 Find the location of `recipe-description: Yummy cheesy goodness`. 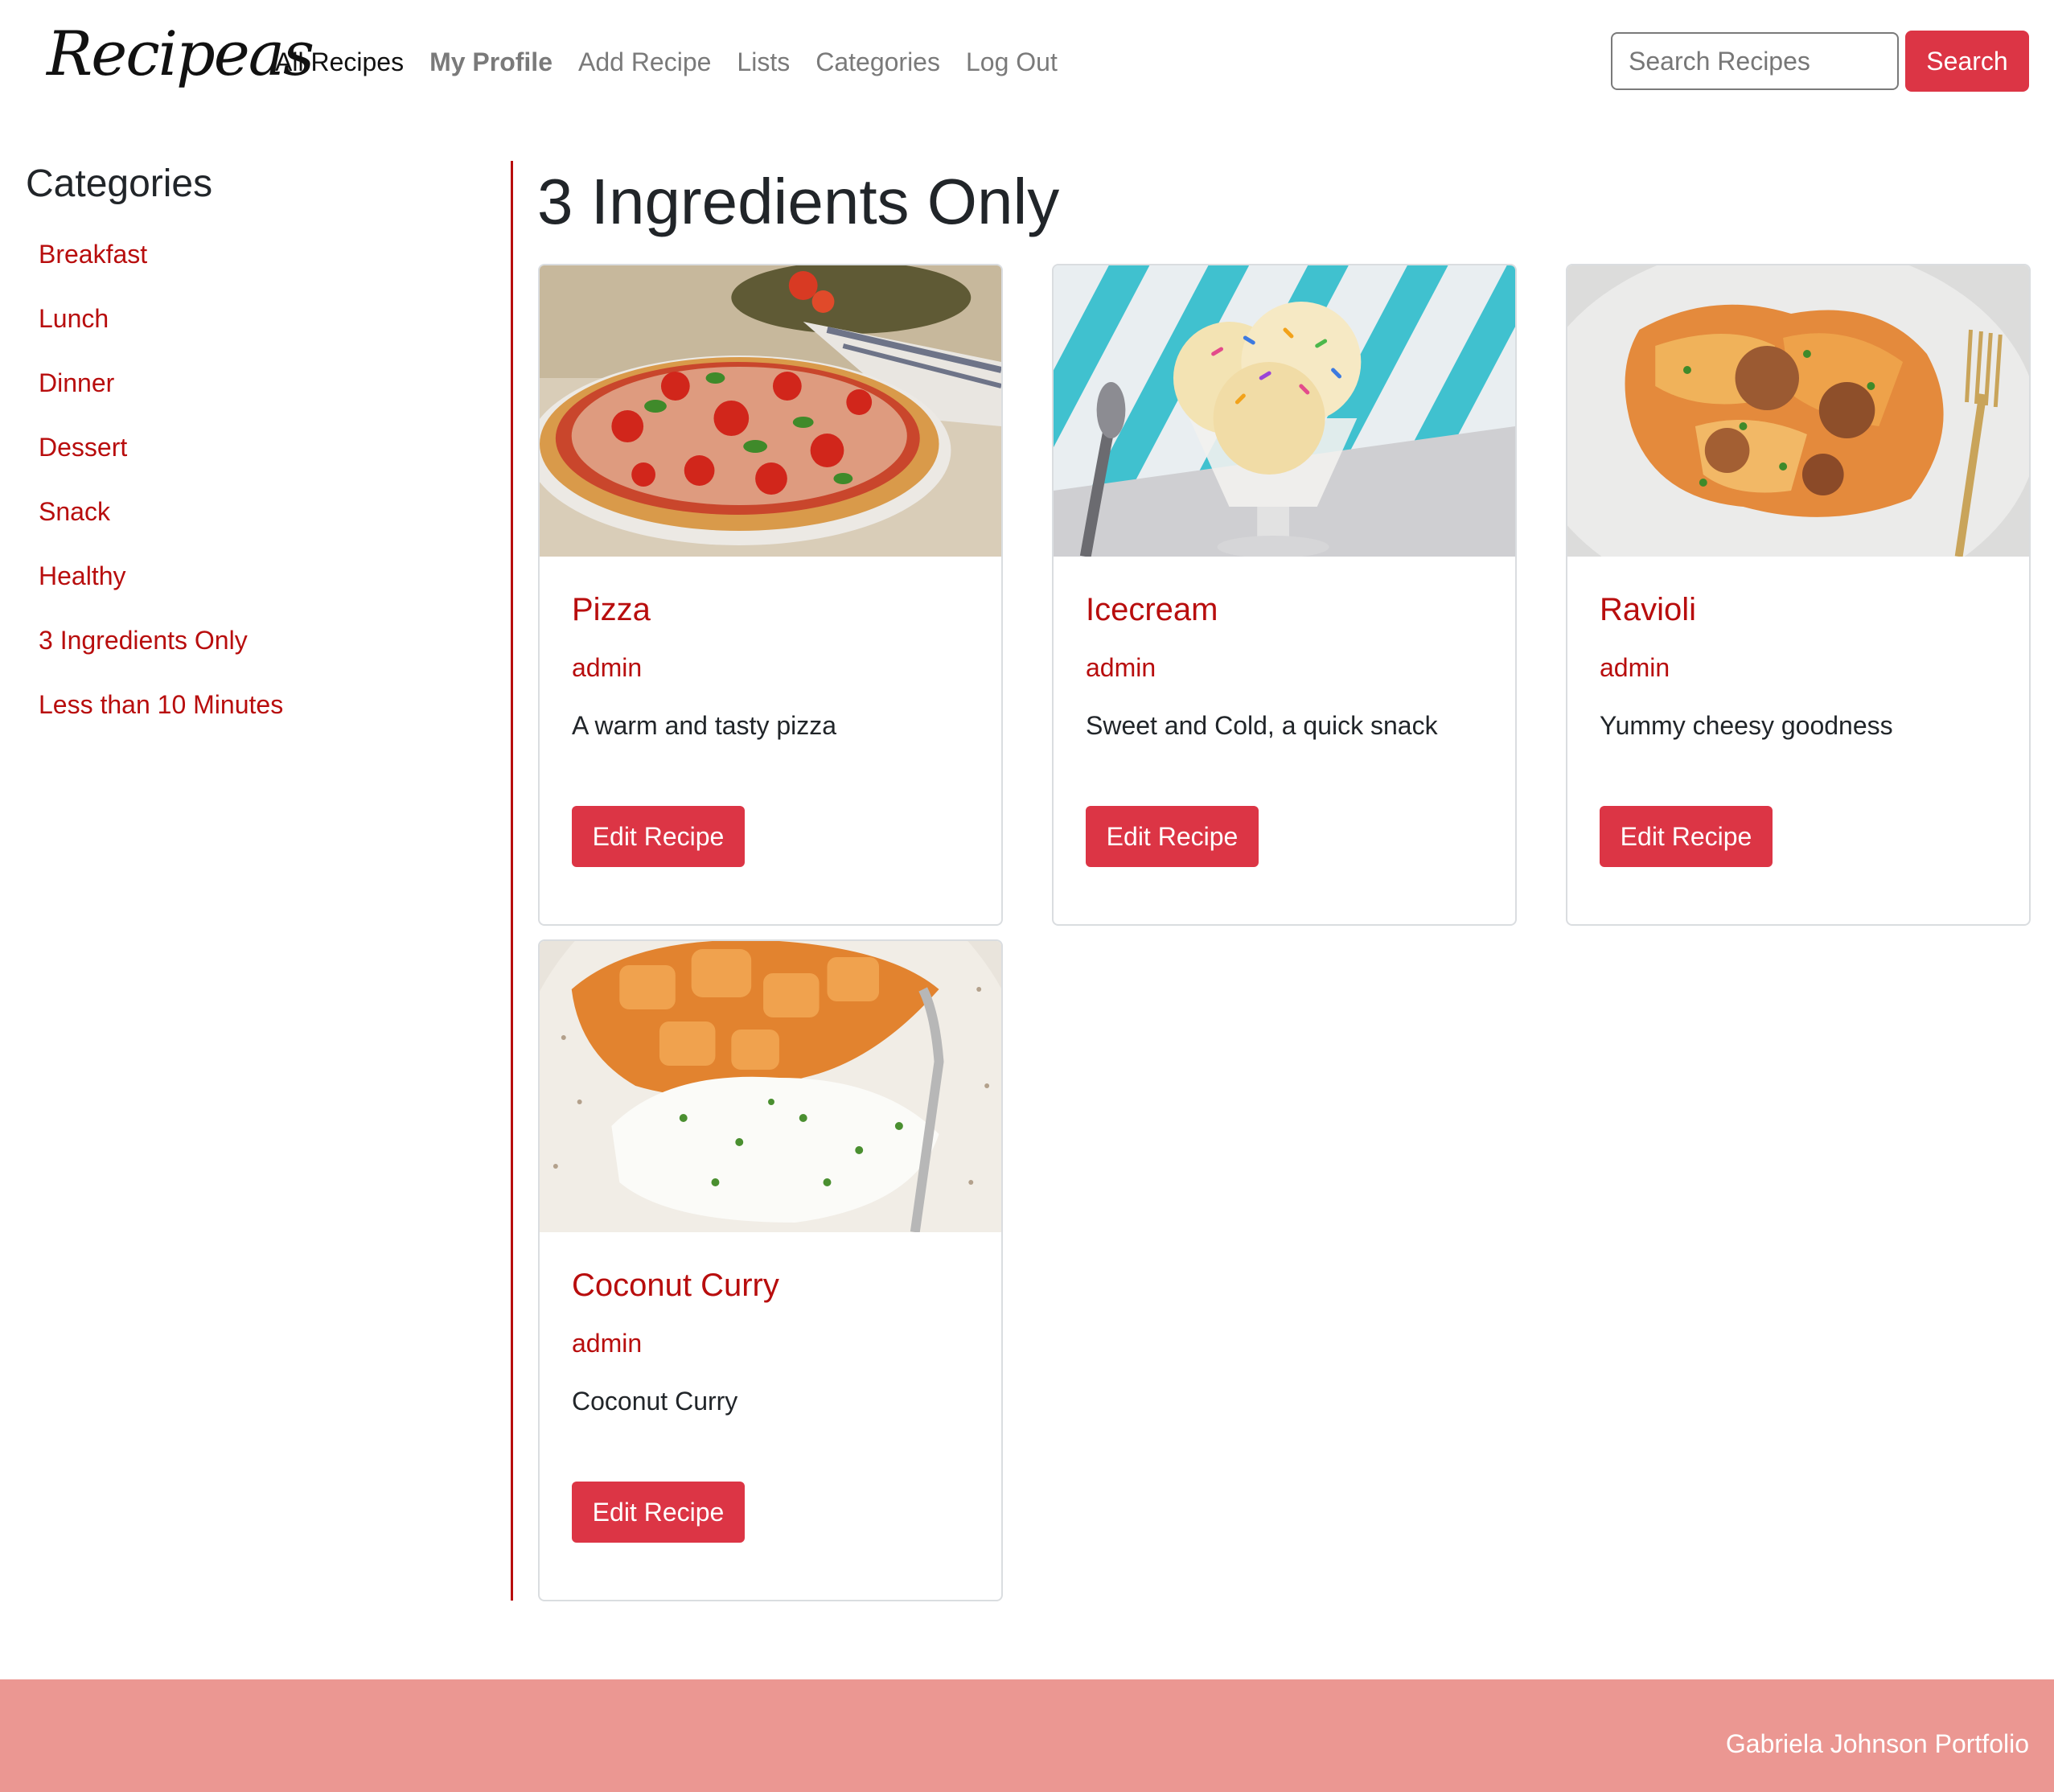

recipe-description: Yummy cheesy goodness is located at coordinates (1746, 725).